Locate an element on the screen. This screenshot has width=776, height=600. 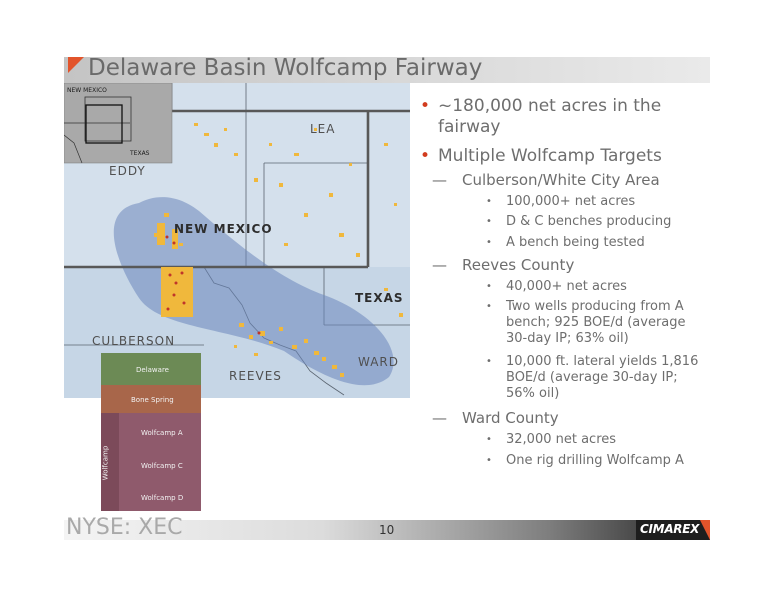
label-eddy: EDDY is located at coordinates (127, 171).